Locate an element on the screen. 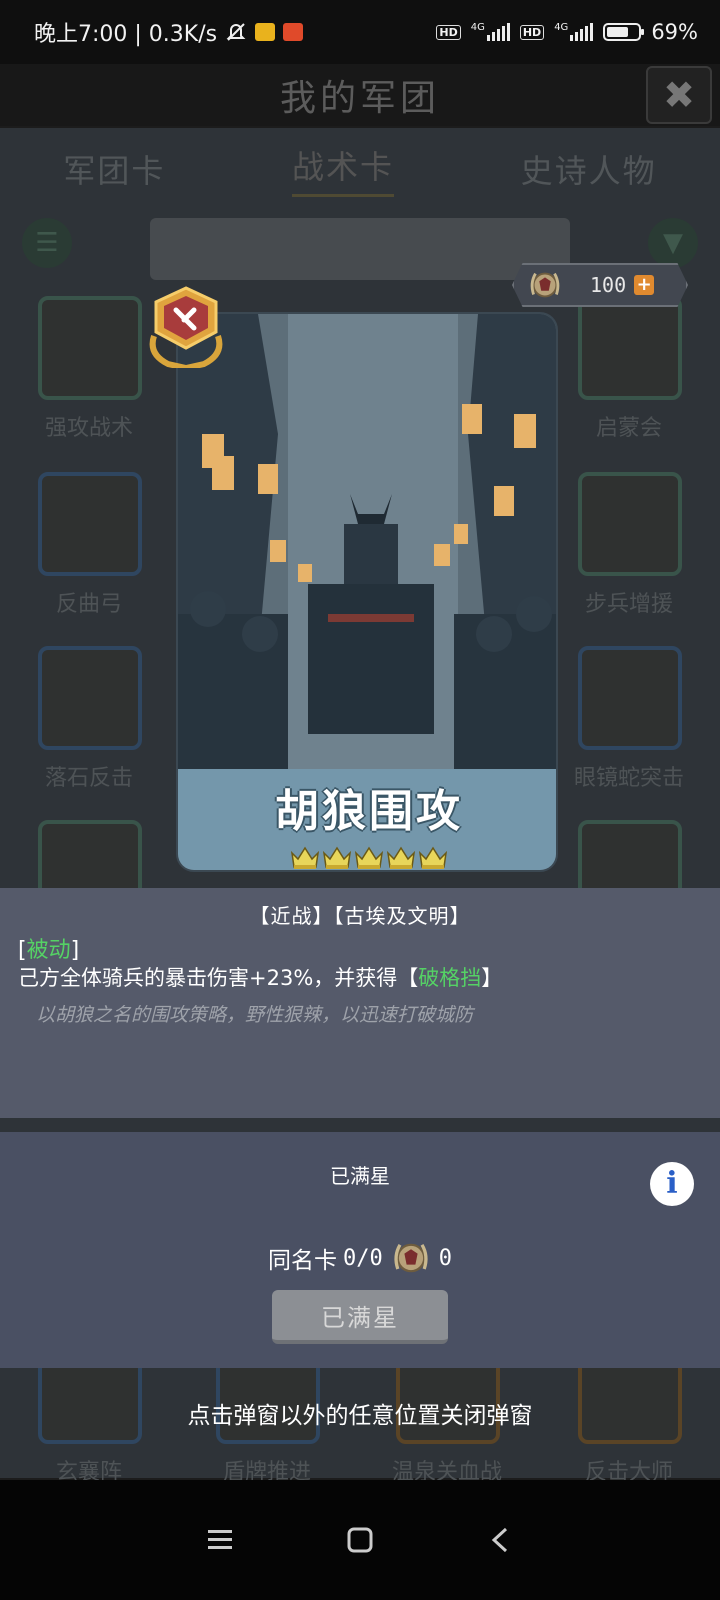 This screenshot has width=720, height=1600. shield-sword-badge-icon is located at coordinates (186, 327).